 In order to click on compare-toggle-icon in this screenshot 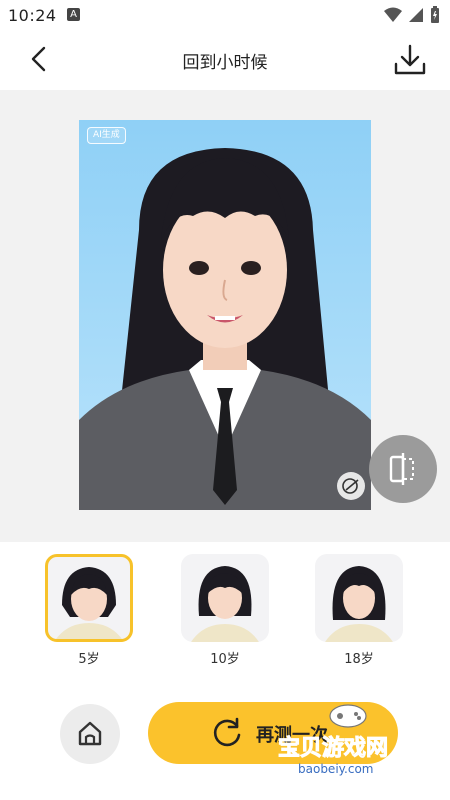, I will do `click(351, 486)`.